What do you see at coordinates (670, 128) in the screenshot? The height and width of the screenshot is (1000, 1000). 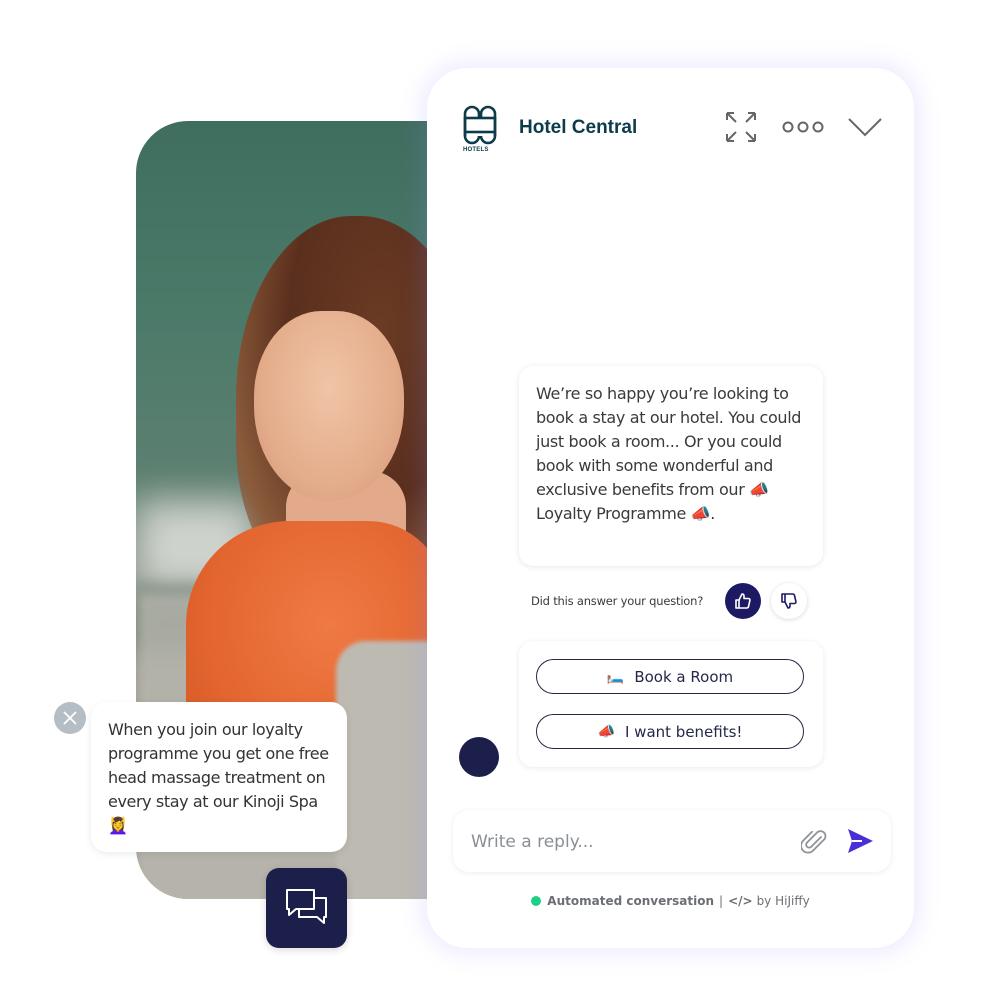 I see `chat-header: HOTELS Hotel Central` at bounding box center [670, 128].